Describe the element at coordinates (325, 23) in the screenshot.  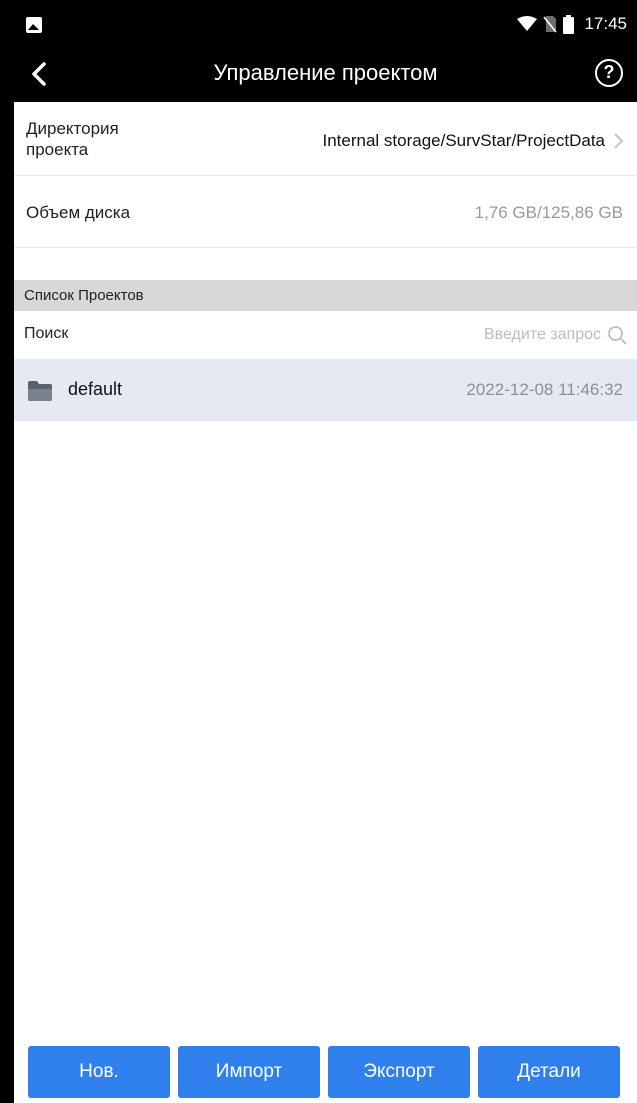
I see `status-bar: 17:45` at that location.